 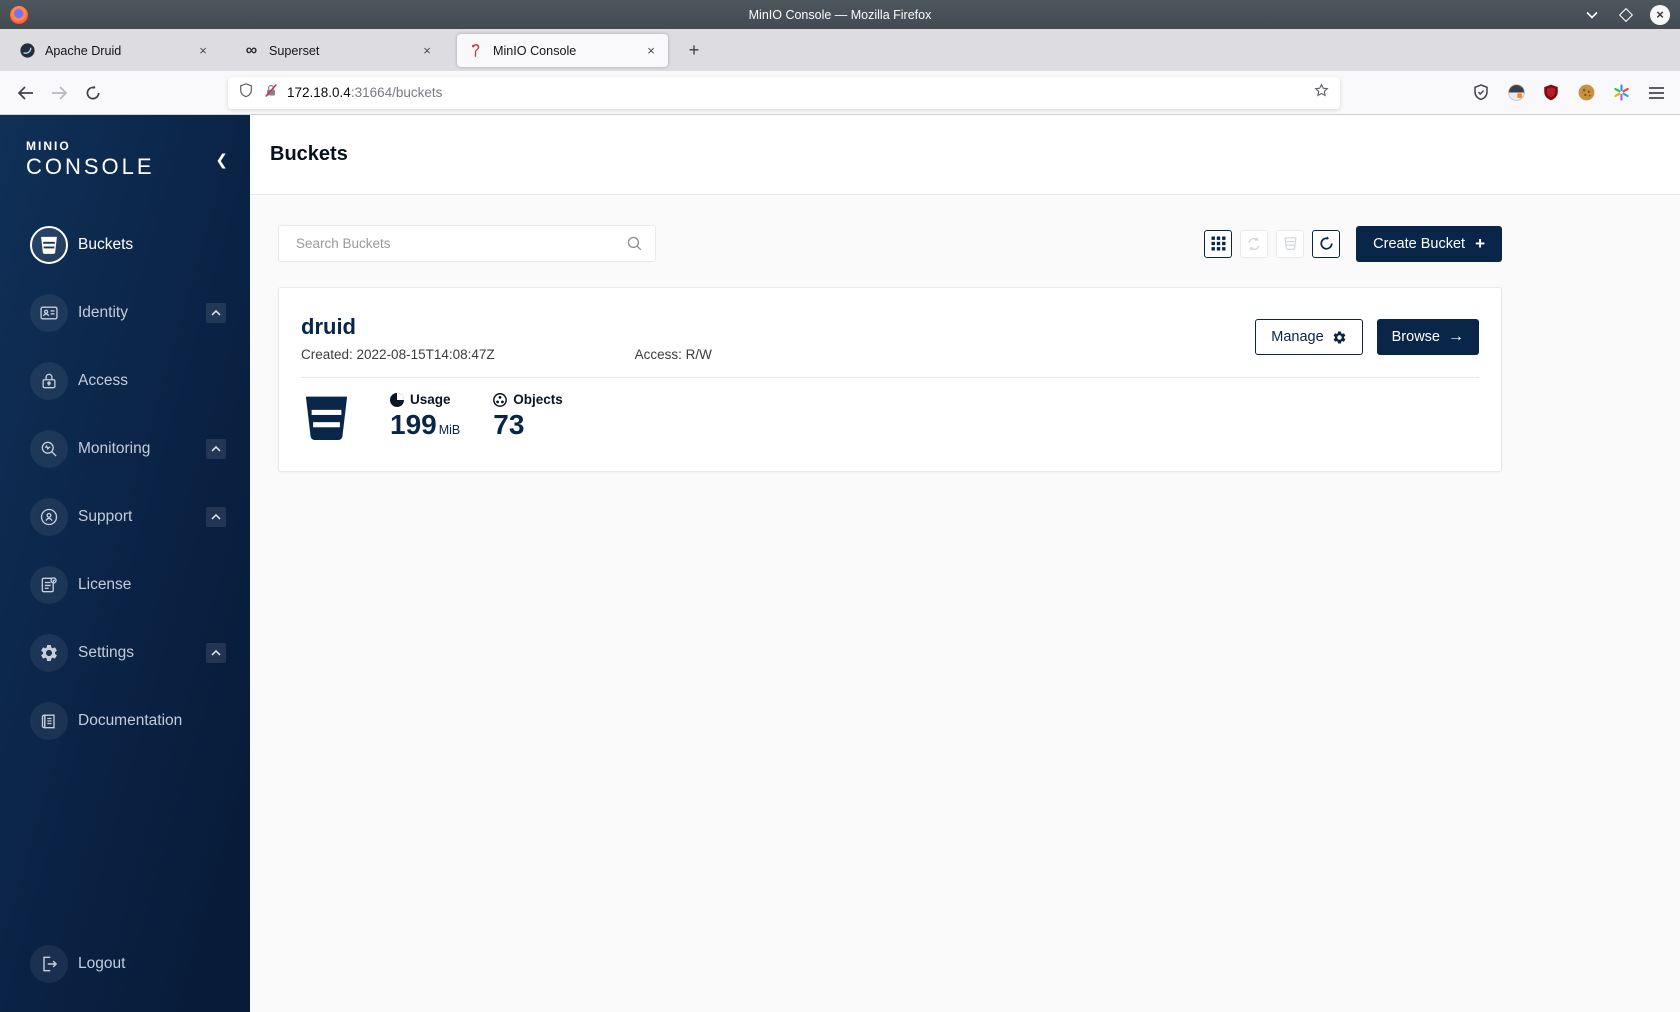 What do you see at coordinates (338, 50) in the screenshot?
I see `tab-superset: ∞ Superset ×` at bounding box center [338, 50].